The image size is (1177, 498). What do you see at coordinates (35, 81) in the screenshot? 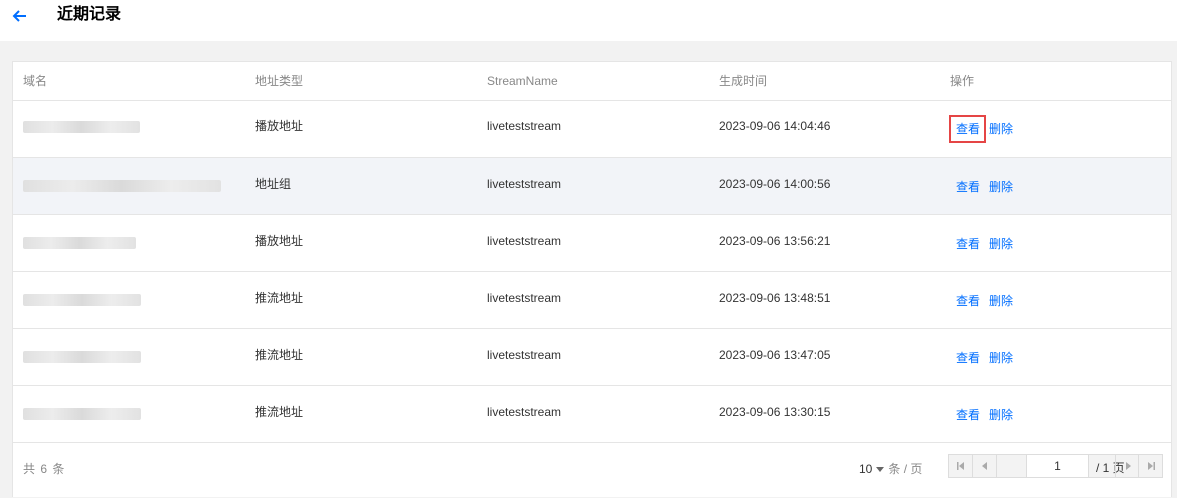
I see `column-header-domain: 域名` at bounding box center [35, 81].